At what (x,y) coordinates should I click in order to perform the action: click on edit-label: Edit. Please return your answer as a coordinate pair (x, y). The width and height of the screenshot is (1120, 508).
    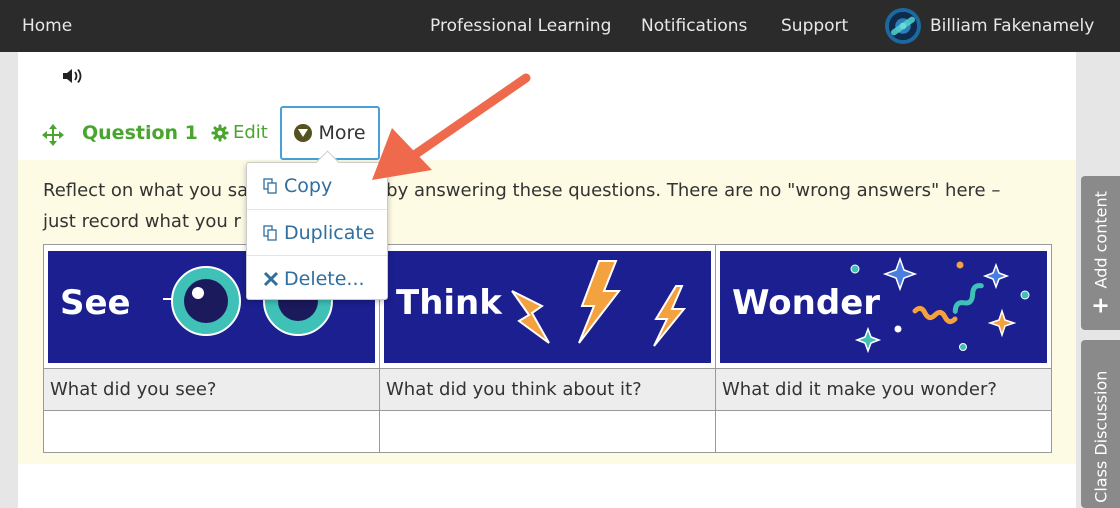
    Looking at the image, I should click on (250, 132).